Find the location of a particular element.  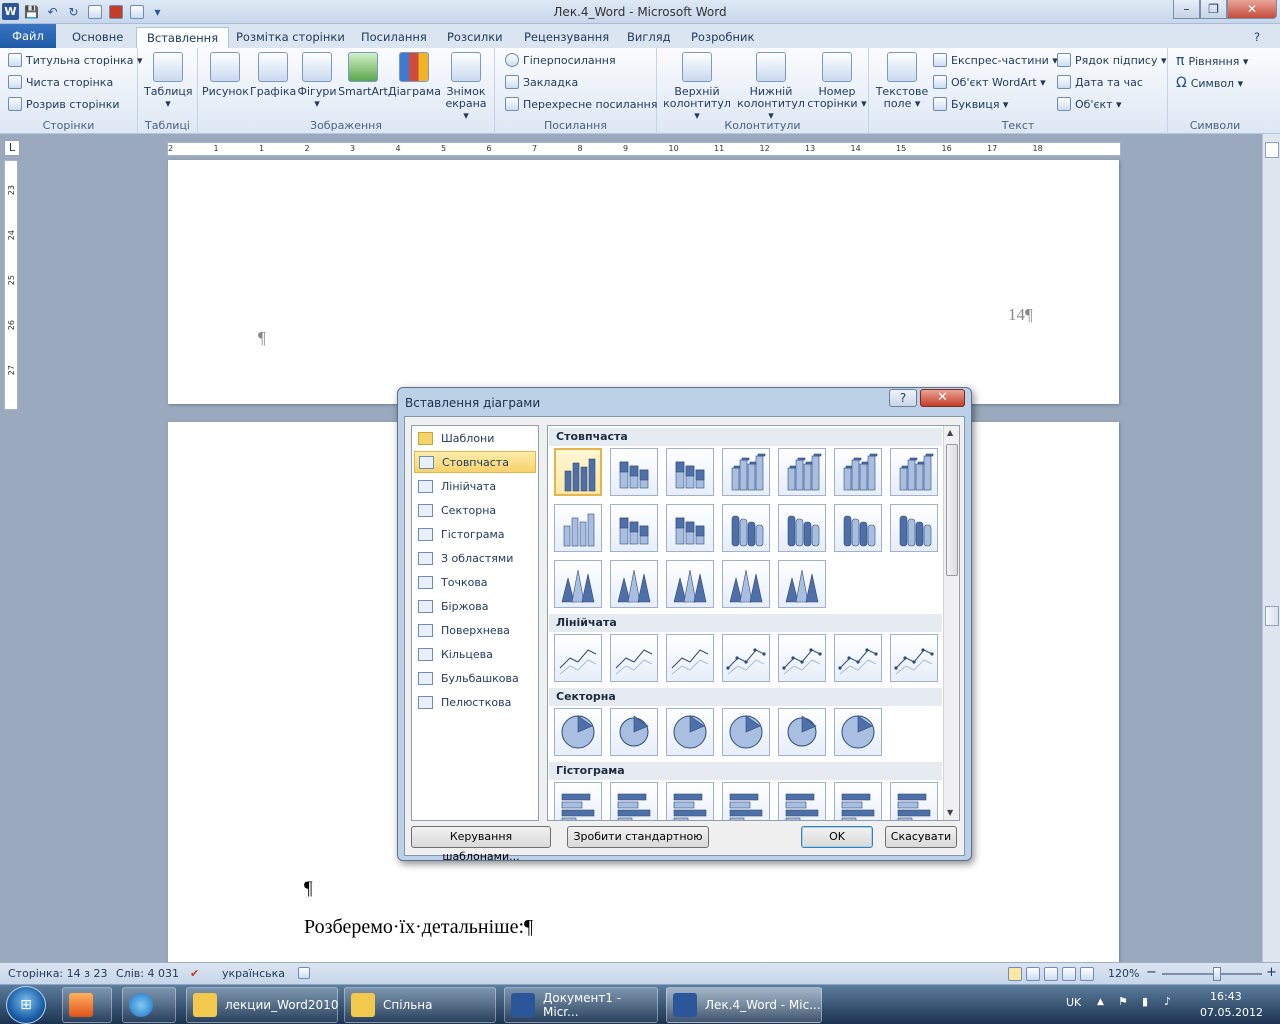

minimize-button: – is located at coordinates (1186, 9).